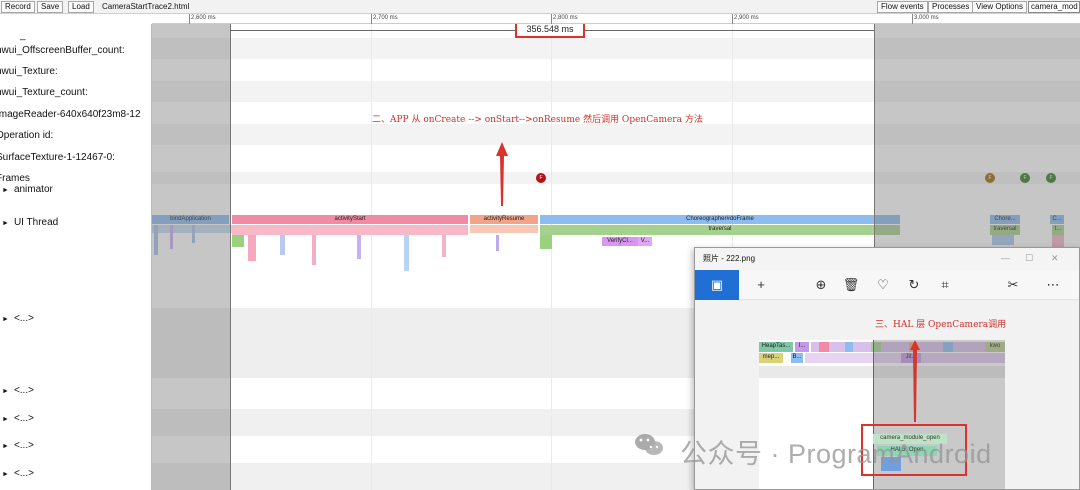 The height and width of the screenshot is (490, 1080). I want to click on edit-icon: ✂, so click(1013, 285).